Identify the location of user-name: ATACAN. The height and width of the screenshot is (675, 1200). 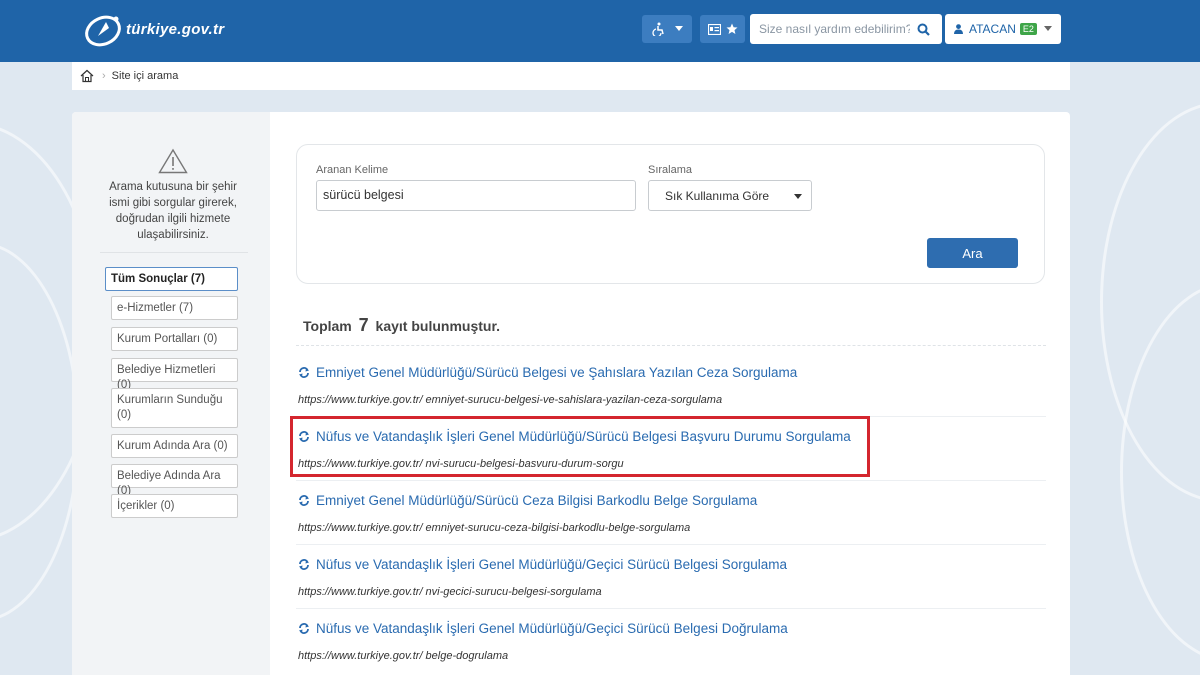
(992, 29).